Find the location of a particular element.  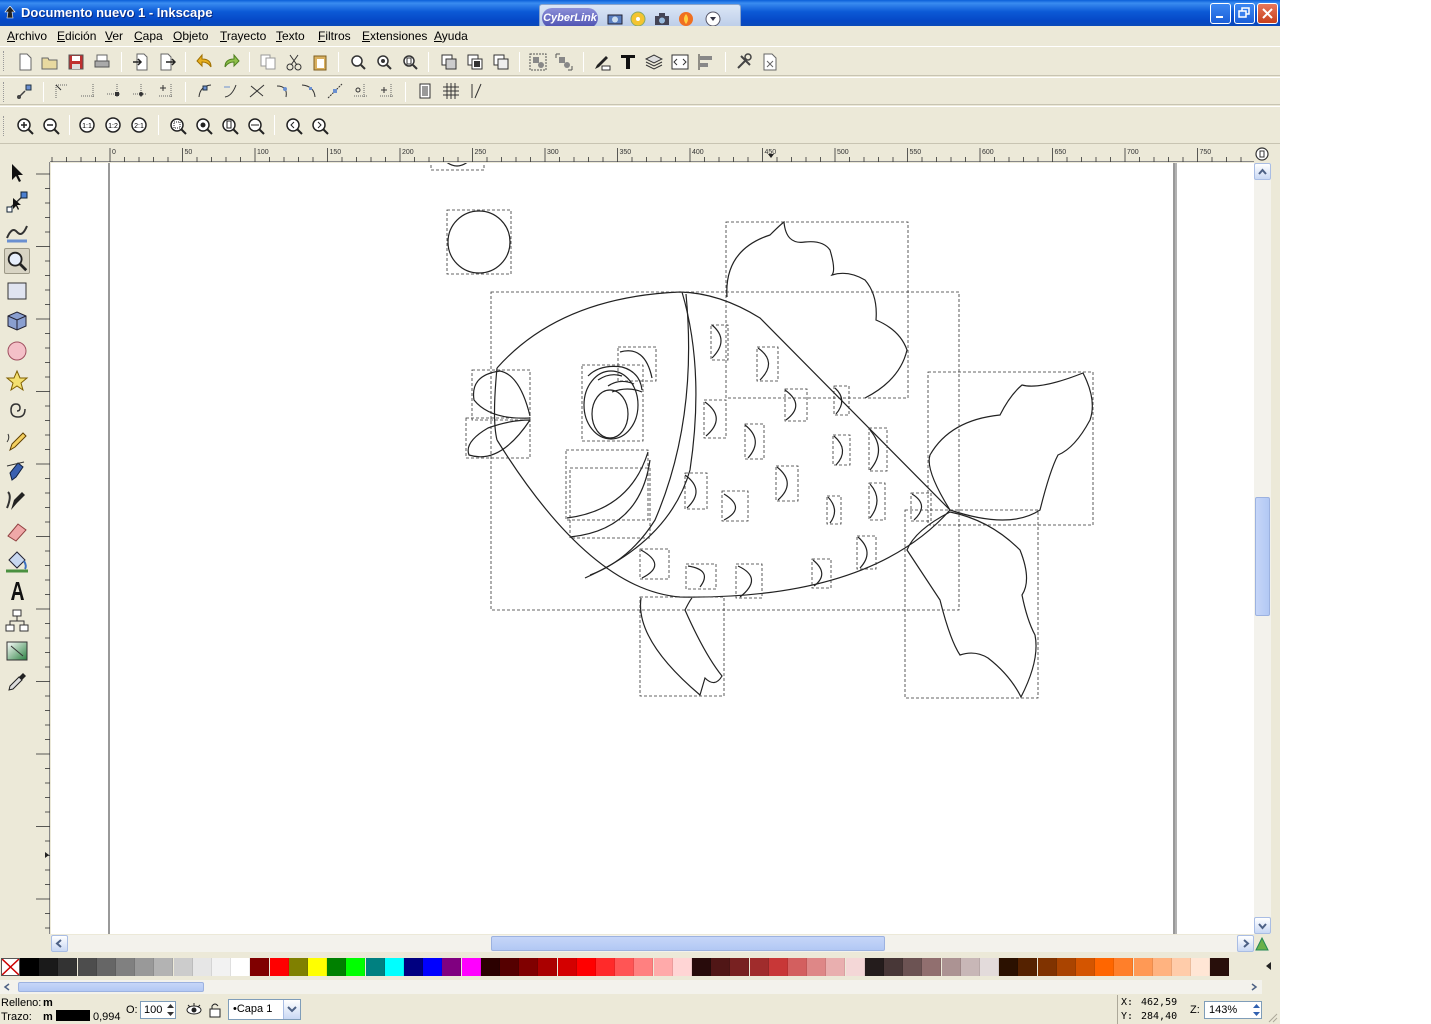

scroll-right-button is located at coordinates (1245, 943).